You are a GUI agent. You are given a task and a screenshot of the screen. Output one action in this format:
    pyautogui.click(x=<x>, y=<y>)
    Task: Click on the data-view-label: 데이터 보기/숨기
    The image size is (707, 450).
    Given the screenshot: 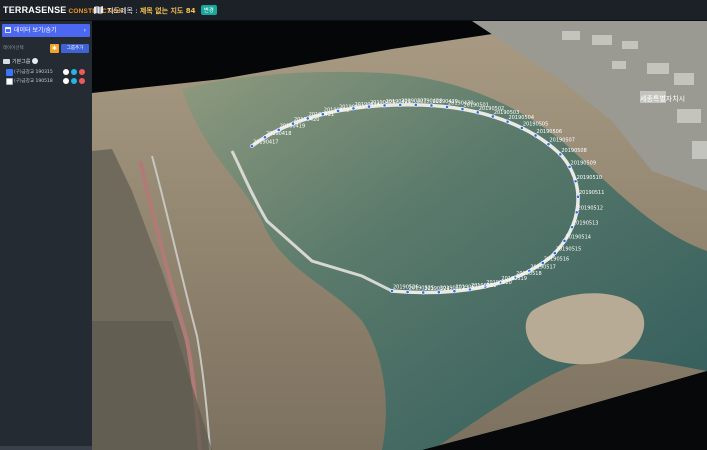 What is the action you would take?
    pyautogui.click(x=35, y=30)
    